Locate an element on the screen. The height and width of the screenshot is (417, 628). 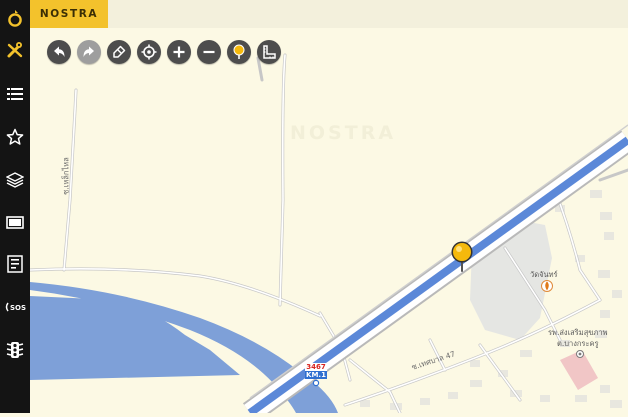
km-marker-number: 3467 is located at coordinates (316, 367).